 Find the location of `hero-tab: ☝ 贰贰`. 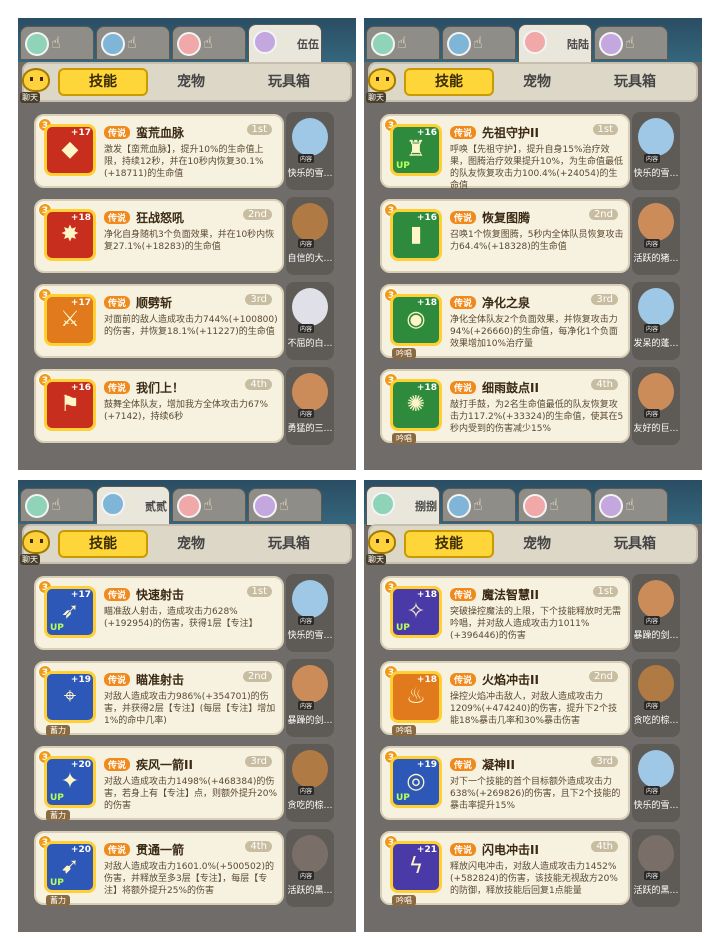

hero-tab: ☝ 贰贰 is located at coordinates (133, 506).